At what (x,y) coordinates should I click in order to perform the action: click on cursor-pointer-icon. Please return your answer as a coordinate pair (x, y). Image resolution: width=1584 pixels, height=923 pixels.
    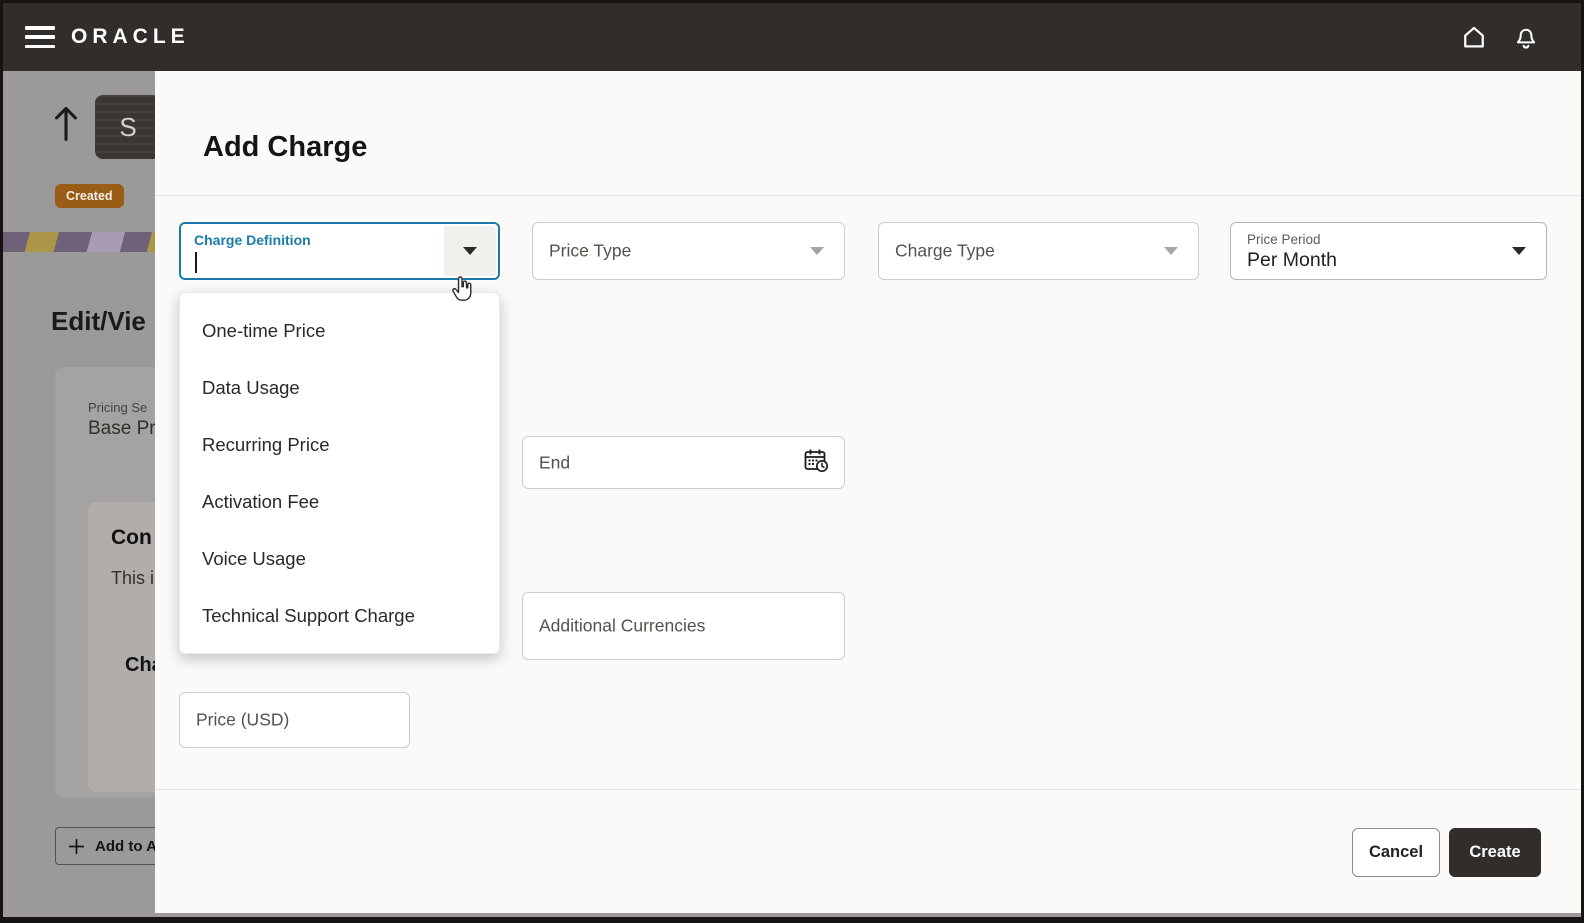
    Looking at the image, I should click on (462, 291).